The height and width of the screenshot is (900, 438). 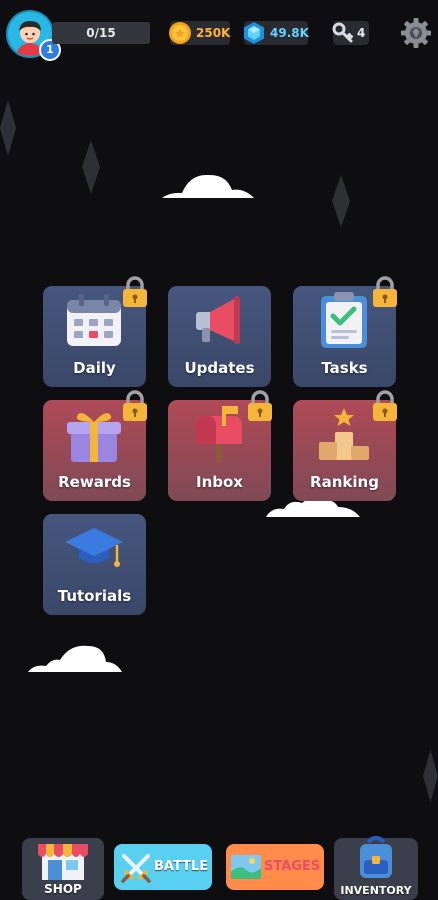 What do you see at coordinates (218, 320) in the screenshot?
I see `megaphone-icon` at bounding box center [218, 320].